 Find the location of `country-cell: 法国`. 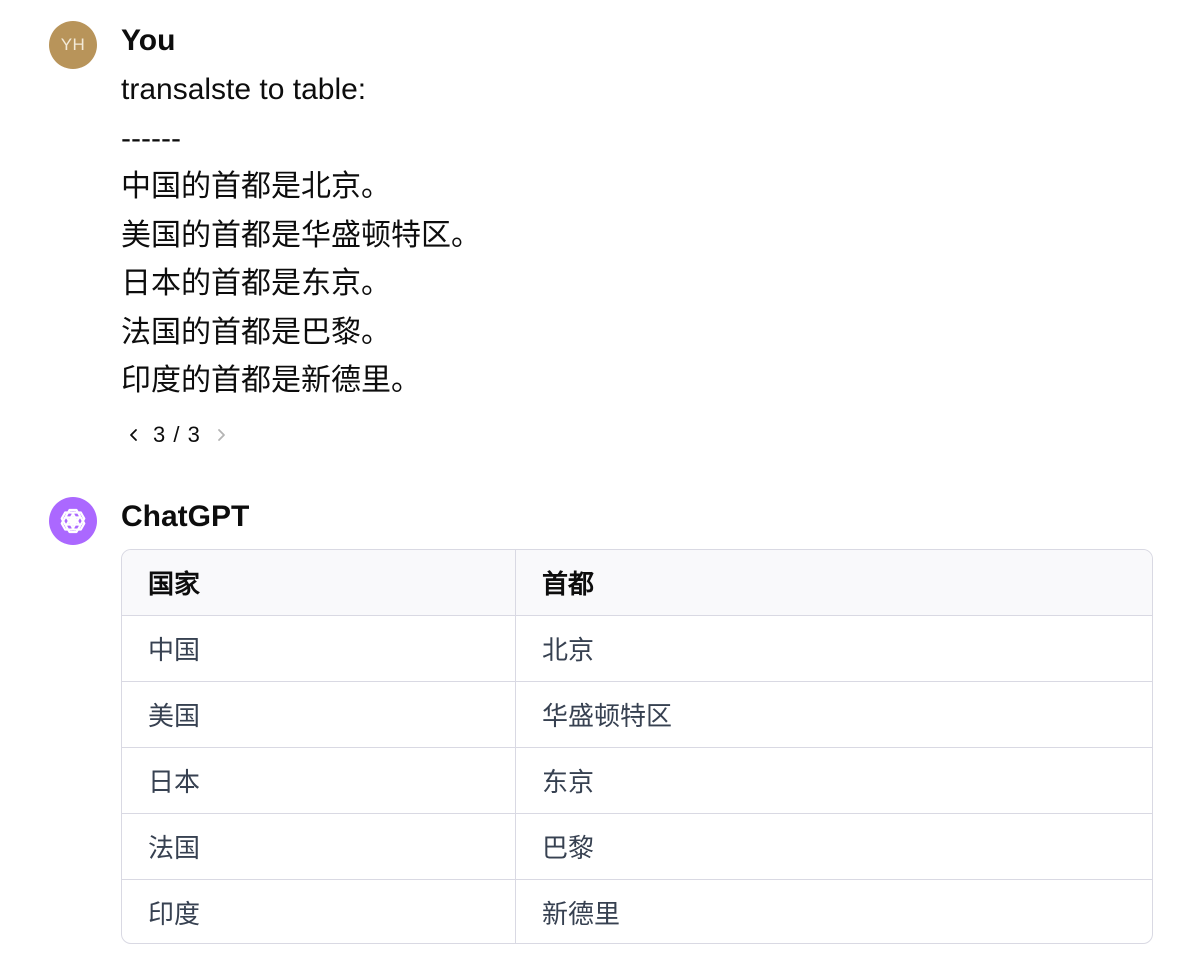

country-cell: 法国 is located at coordinates (319, 846).